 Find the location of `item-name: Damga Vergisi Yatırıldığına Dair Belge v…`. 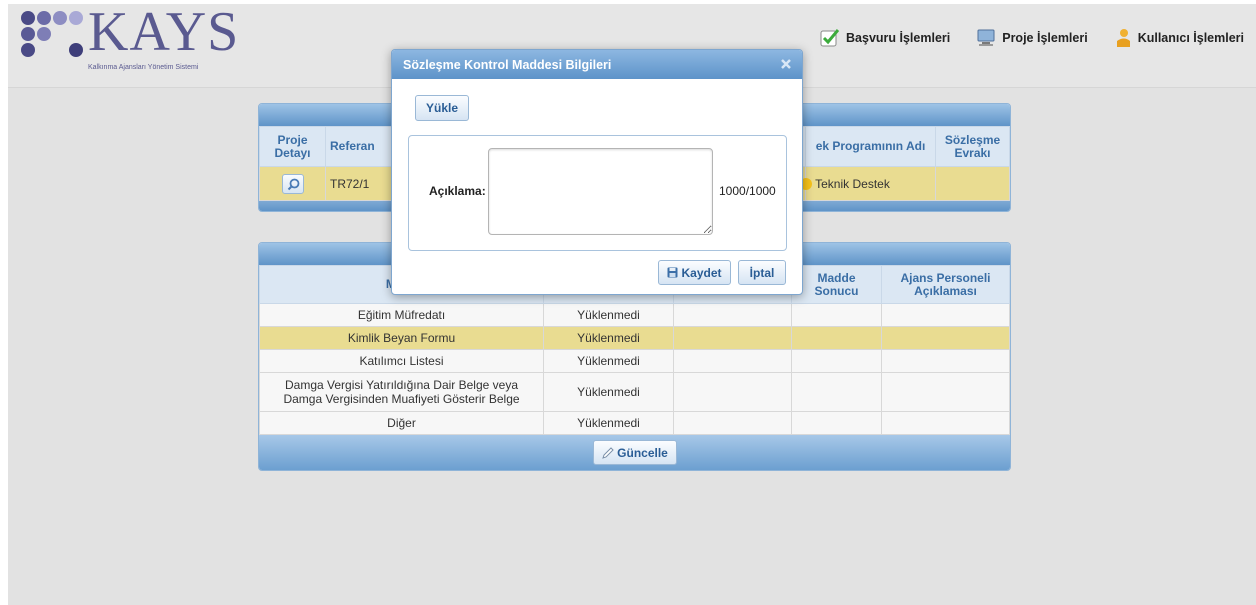

item-name: Damga Vergisi Yatırıldığına Dair Belge v… is located at coordinates (401, 392).